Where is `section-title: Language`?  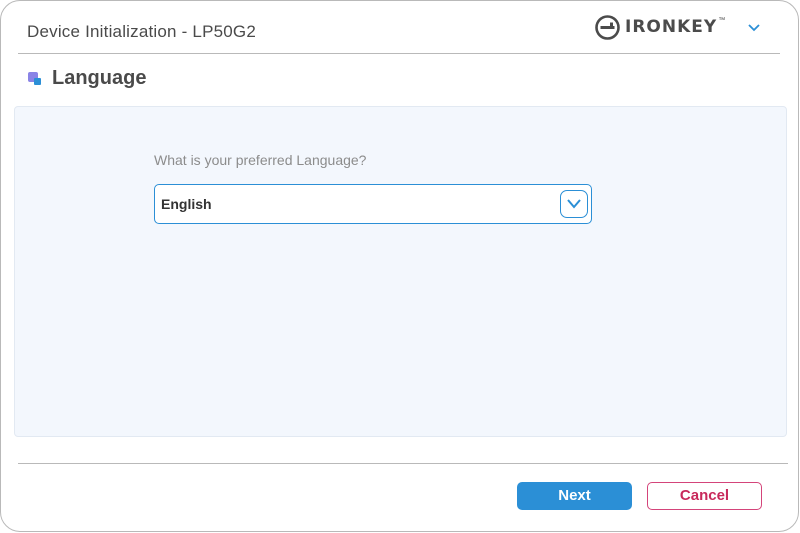 section-title: Language is located at coordinates (99, 77).